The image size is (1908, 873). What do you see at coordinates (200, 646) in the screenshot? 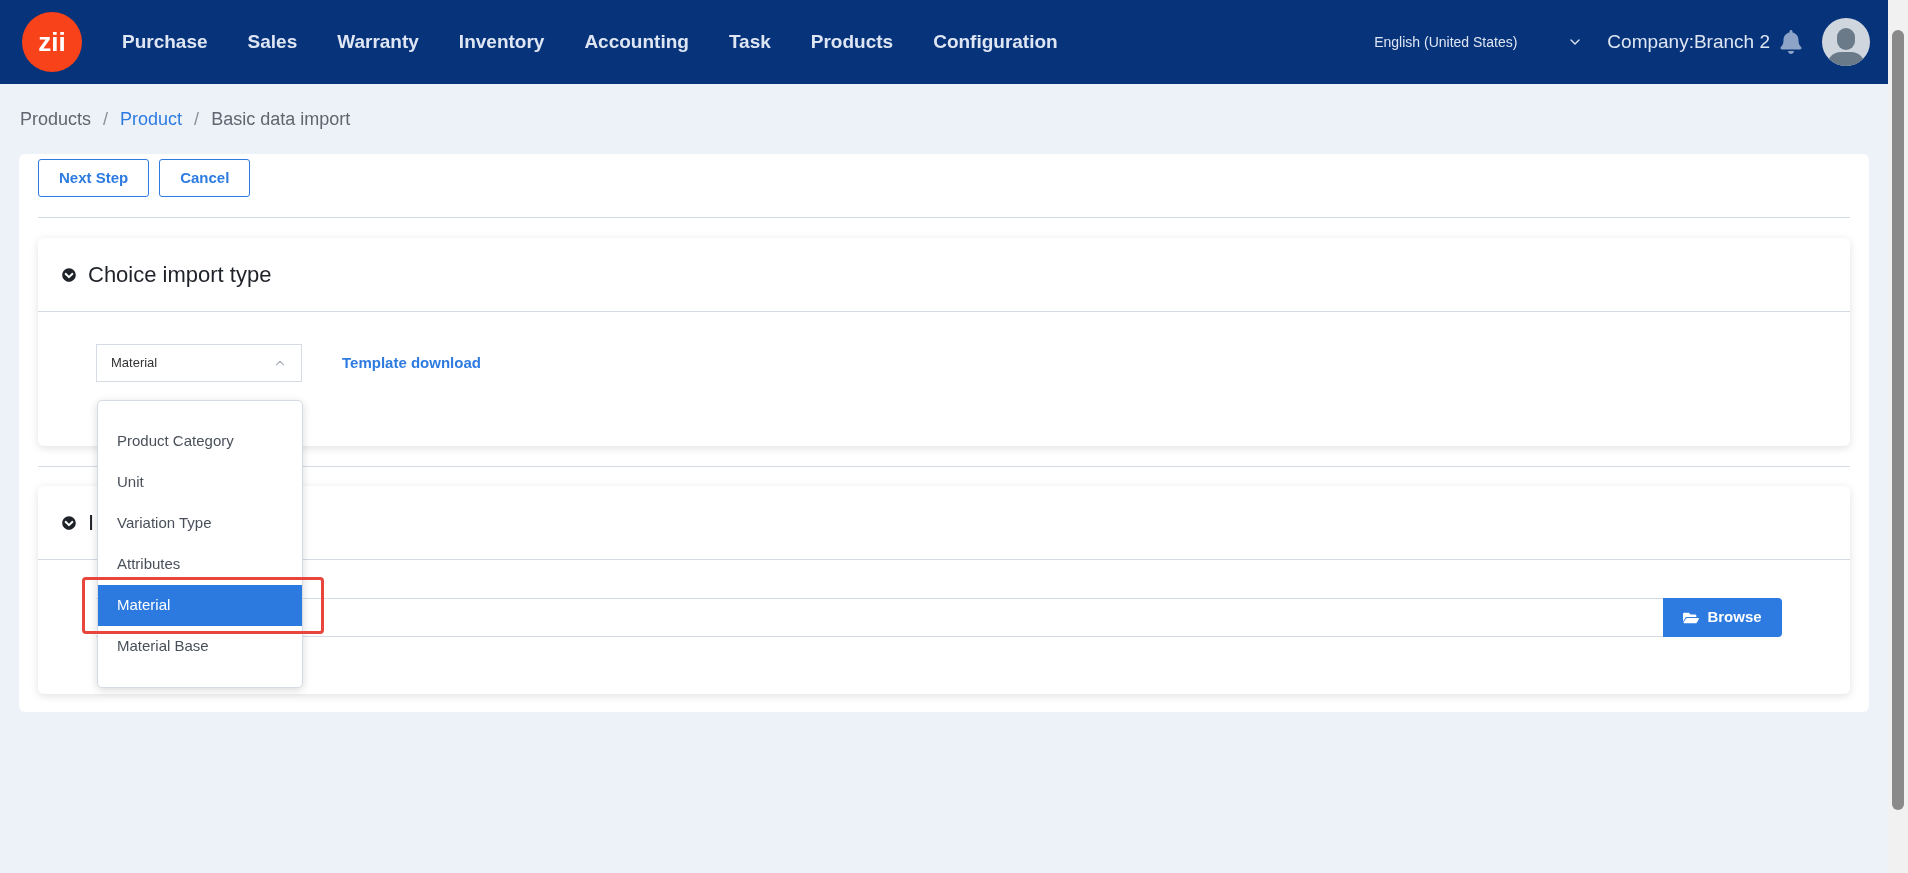
I see `dropdown-option: Material Base` at bounding box center [200, 646].